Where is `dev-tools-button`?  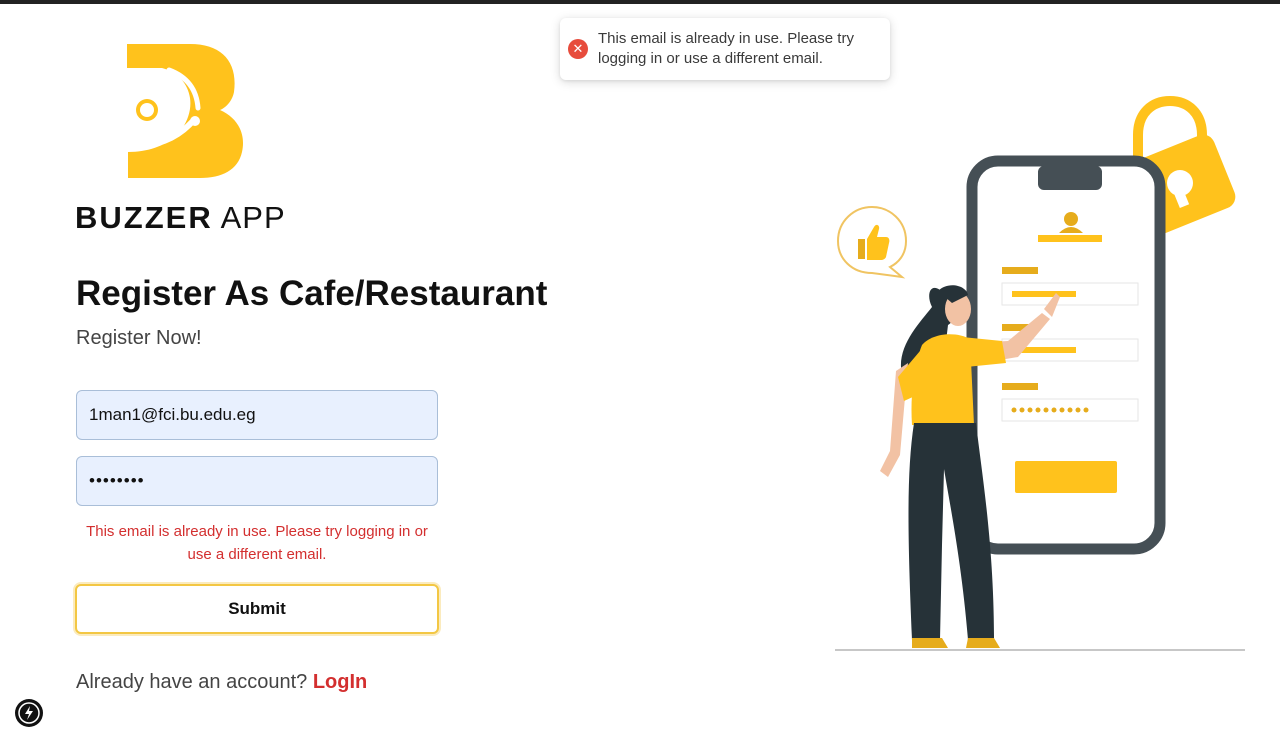 dev-tools-button is located at coordinates (29, 713).